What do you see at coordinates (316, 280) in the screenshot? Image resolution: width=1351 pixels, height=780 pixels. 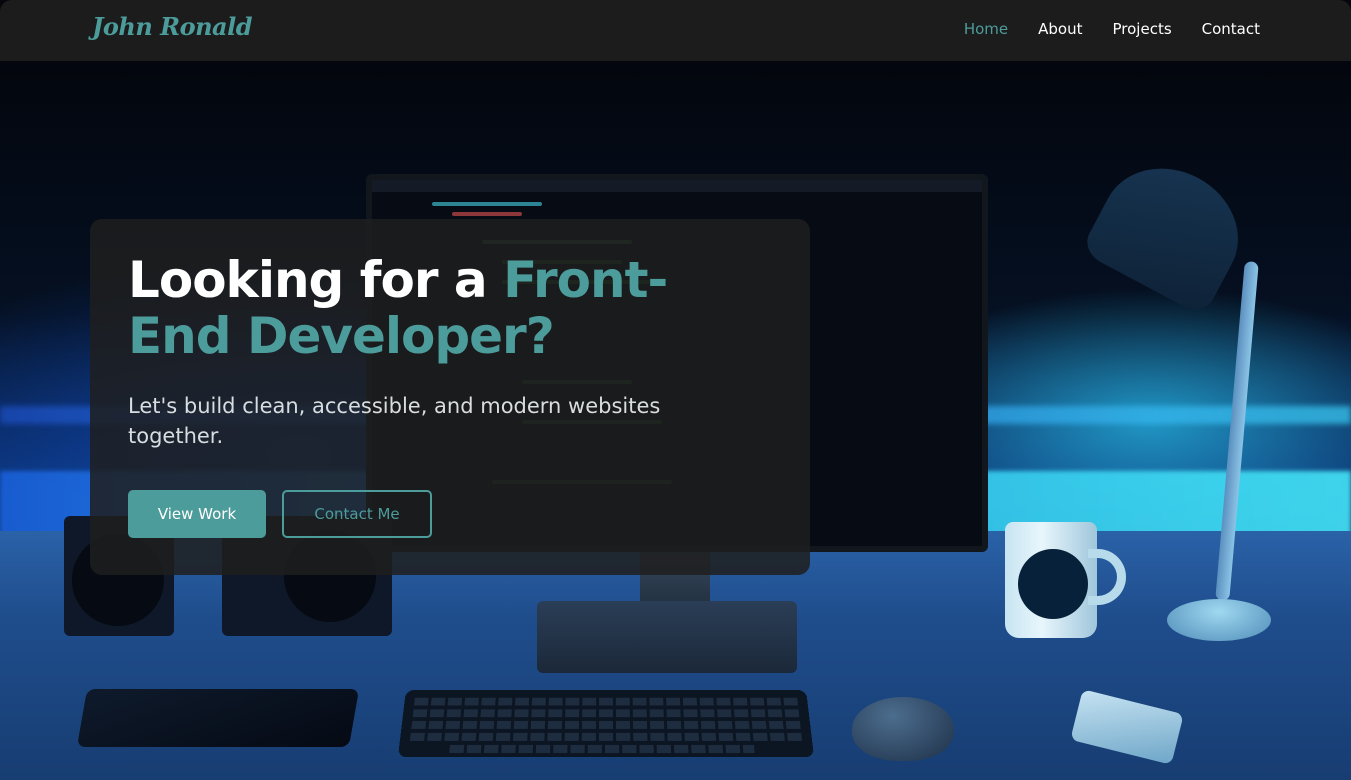 I see `hero-title-plain: Looking for a` at bounding box center [316, 280].